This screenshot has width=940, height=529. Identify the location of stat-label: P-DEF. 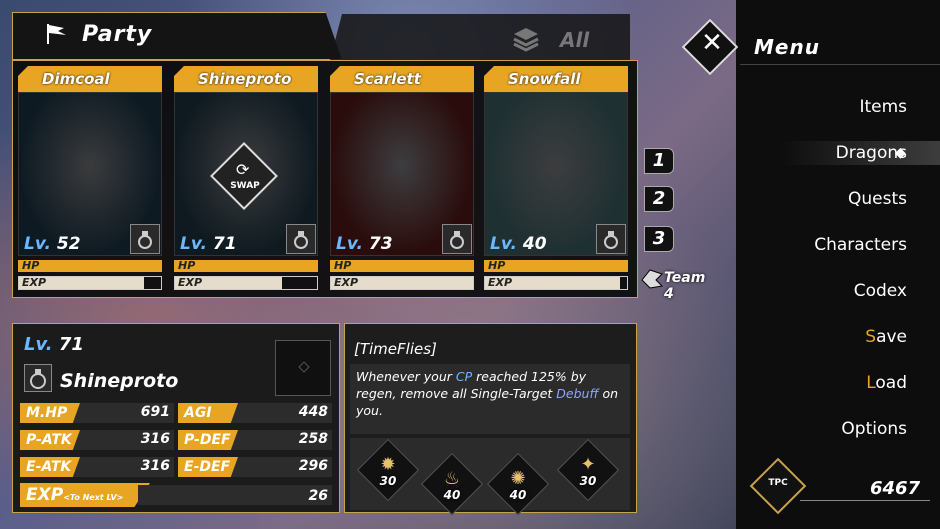
(208, 440).